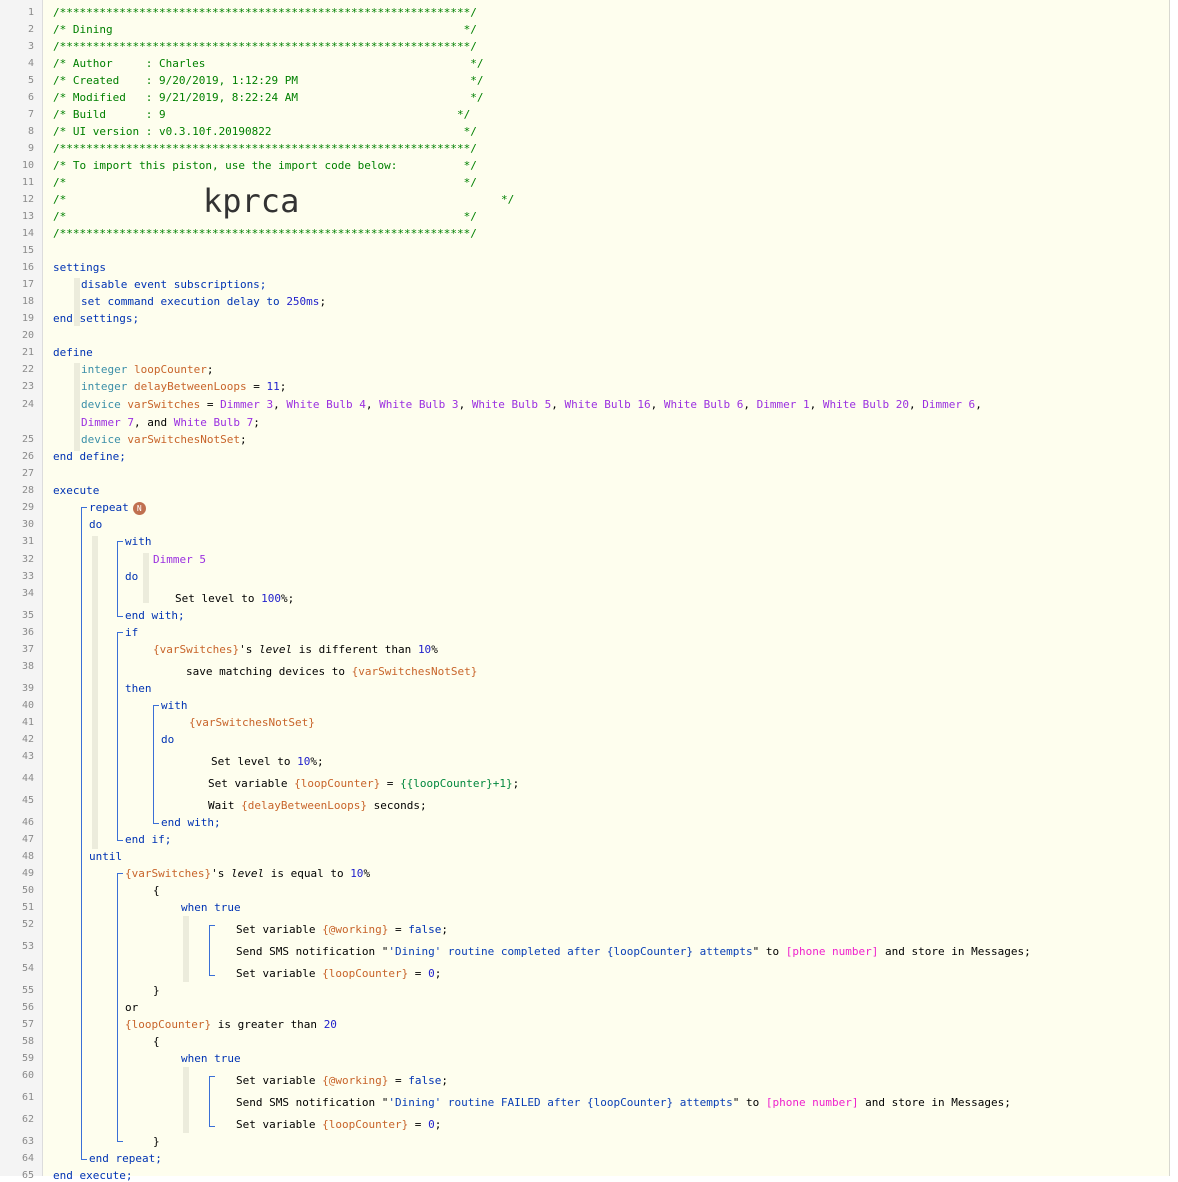 This screenshot has height=1182, width=1178. I want to click on line-number: 41, so click(27, 722).